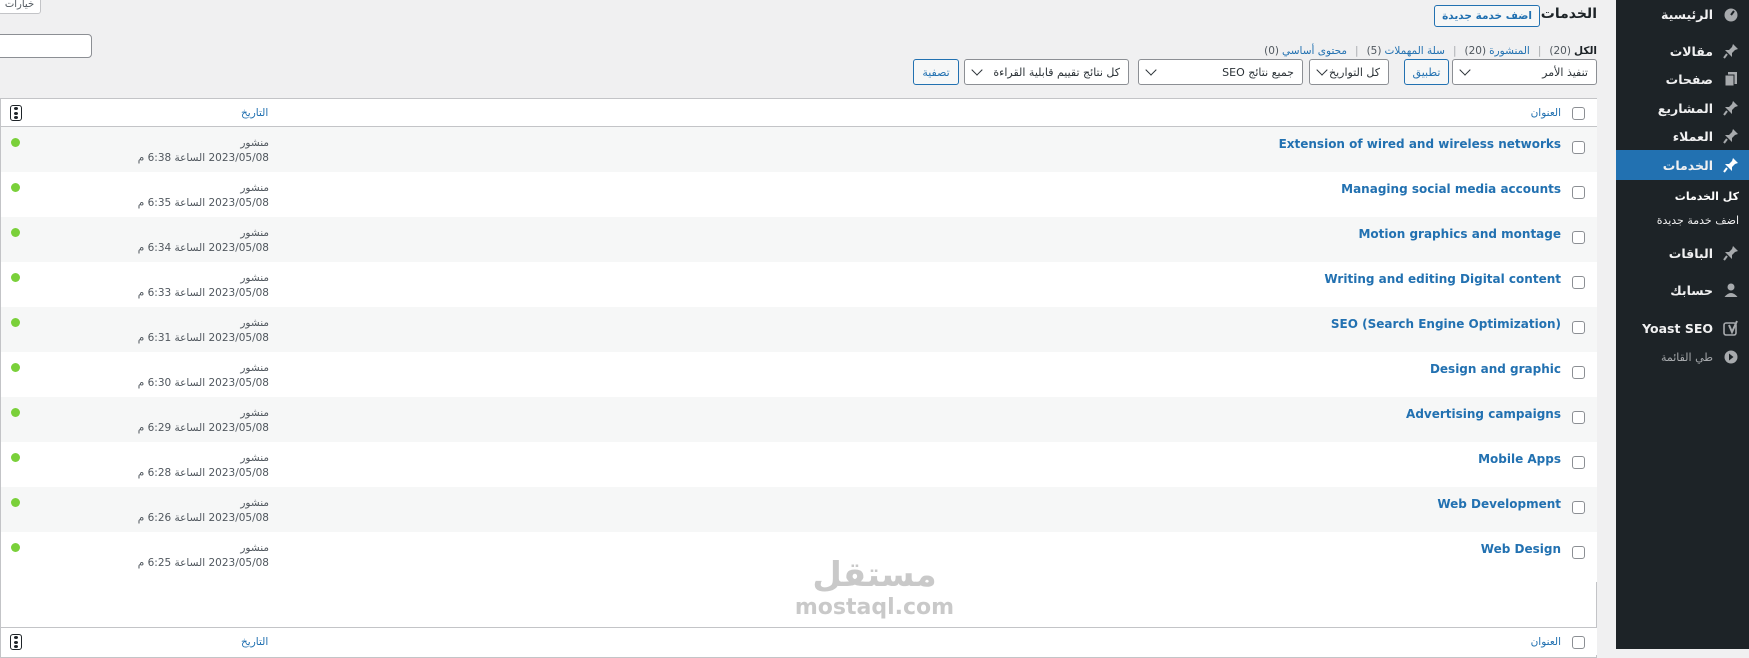 This screenshot has height=658, width=1749. Describe the element at coordinates (1677, 328) in the screenshot. I see `sidebar-item-label: Yoast SEO` at that location.